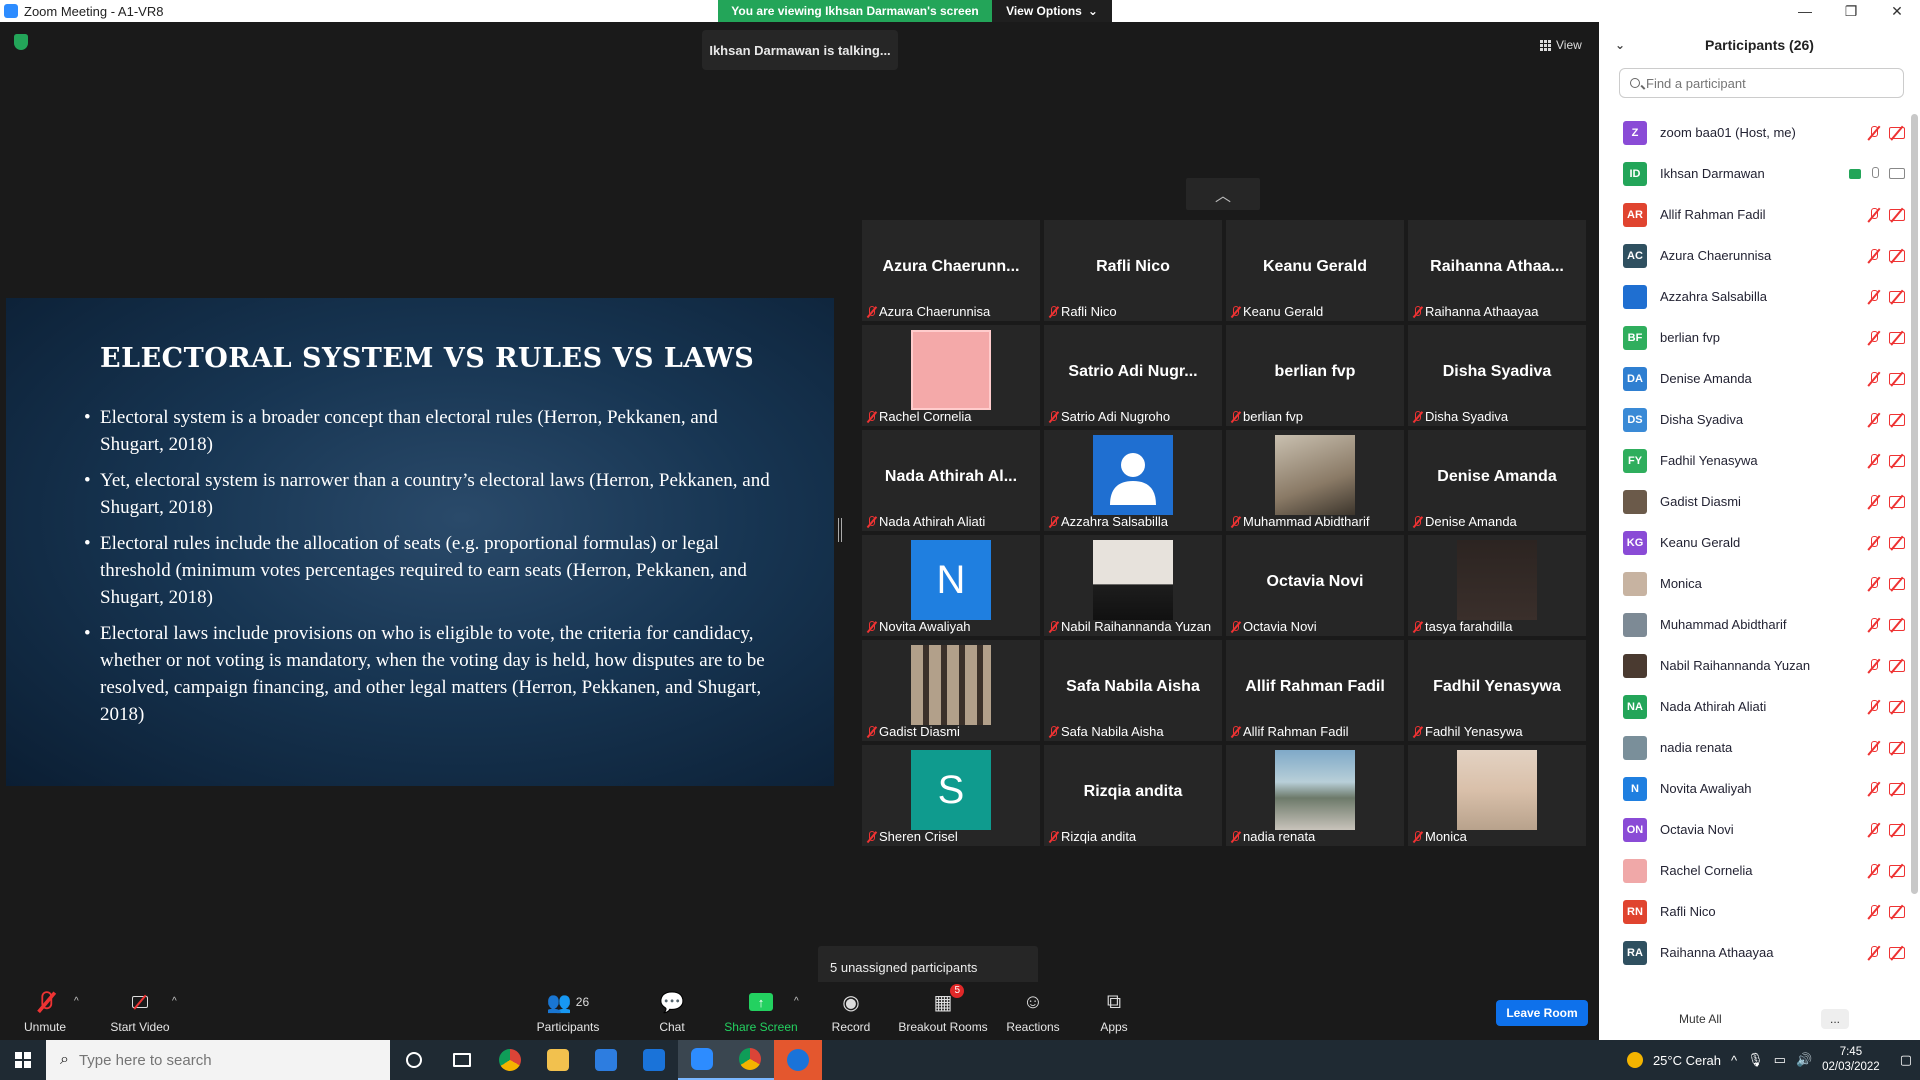 The width and height of the screenshot is (1920, 1080). What do you see at coordinates (1223, 194) in the screenshot?
I see `gallery-page-up-button: ︿` at bounding box center [1223, 194].